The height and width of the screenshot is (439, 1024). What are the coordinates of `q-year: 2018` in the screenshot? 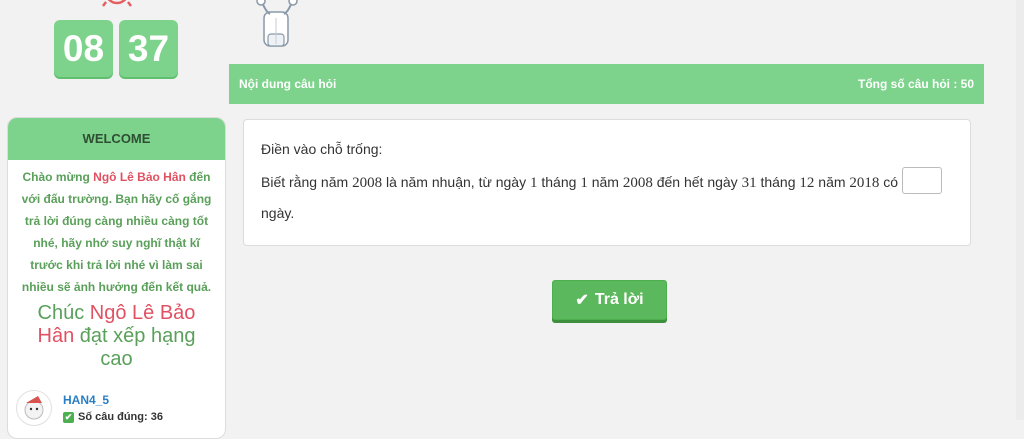 It's located at (864, 183).